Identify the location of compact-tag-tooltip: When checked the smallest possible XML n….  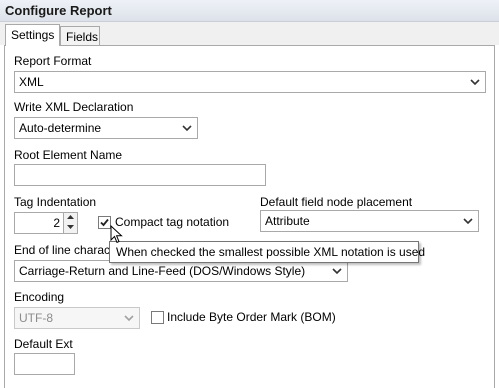
(267, 252).